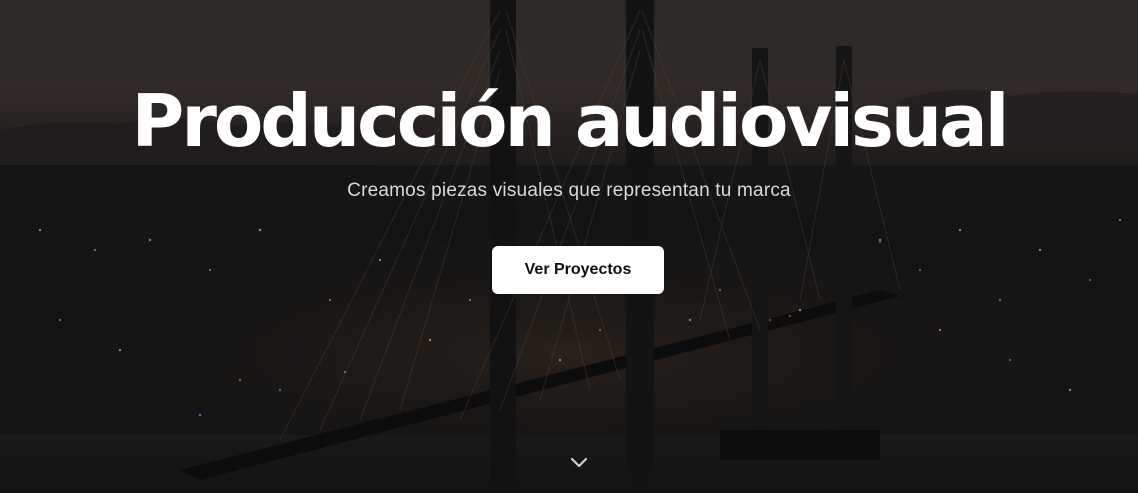 This screenshot has height=493, width=1138. I want to click on chevron-down-icon, so click(579, 462).